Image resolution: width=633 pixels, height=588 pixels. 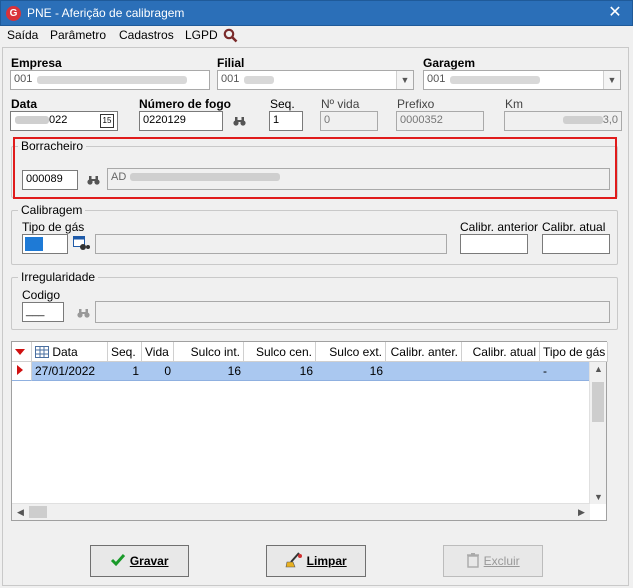 What do you see at coordinates (107, 121) in the screenshot?
I see `calendar-icon: 15` at bounding box center [107, 121].